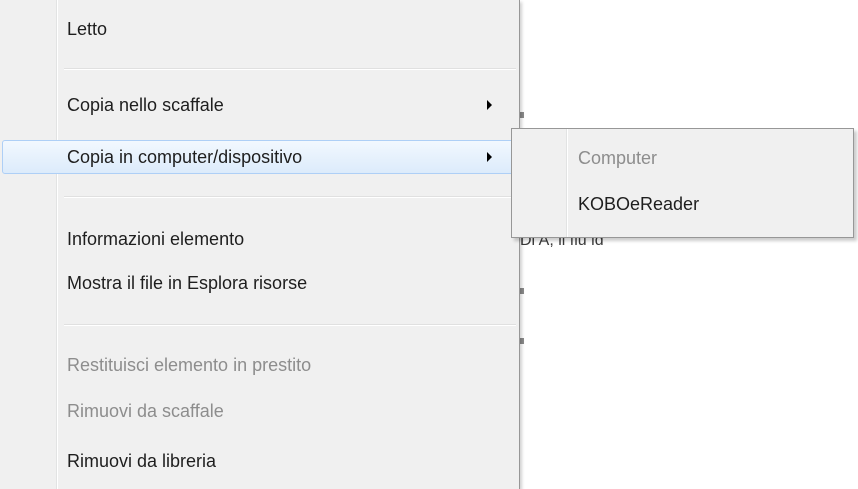 The image size is (858, 489). Describe the element at coordinates (145, 410) in the screenshot. I see `menu-item-label: Rimuovi da scaffale` at that location.